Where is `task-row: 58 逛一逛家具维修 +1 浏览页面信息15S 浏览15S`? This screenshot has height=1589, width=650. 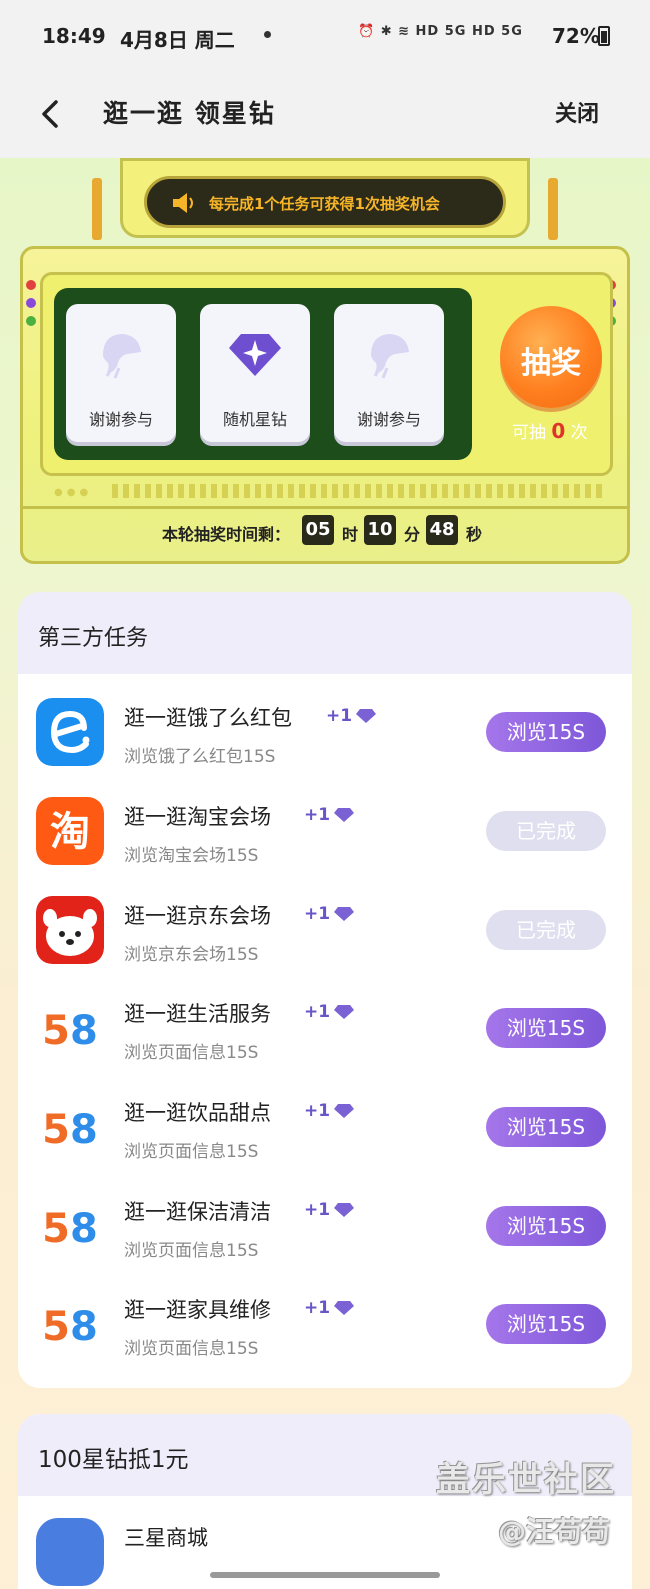 task-row: 58 逛一逛家具维修 +1 浏览页面信息15S 浏览15S is located at coordinates (325, 1327).